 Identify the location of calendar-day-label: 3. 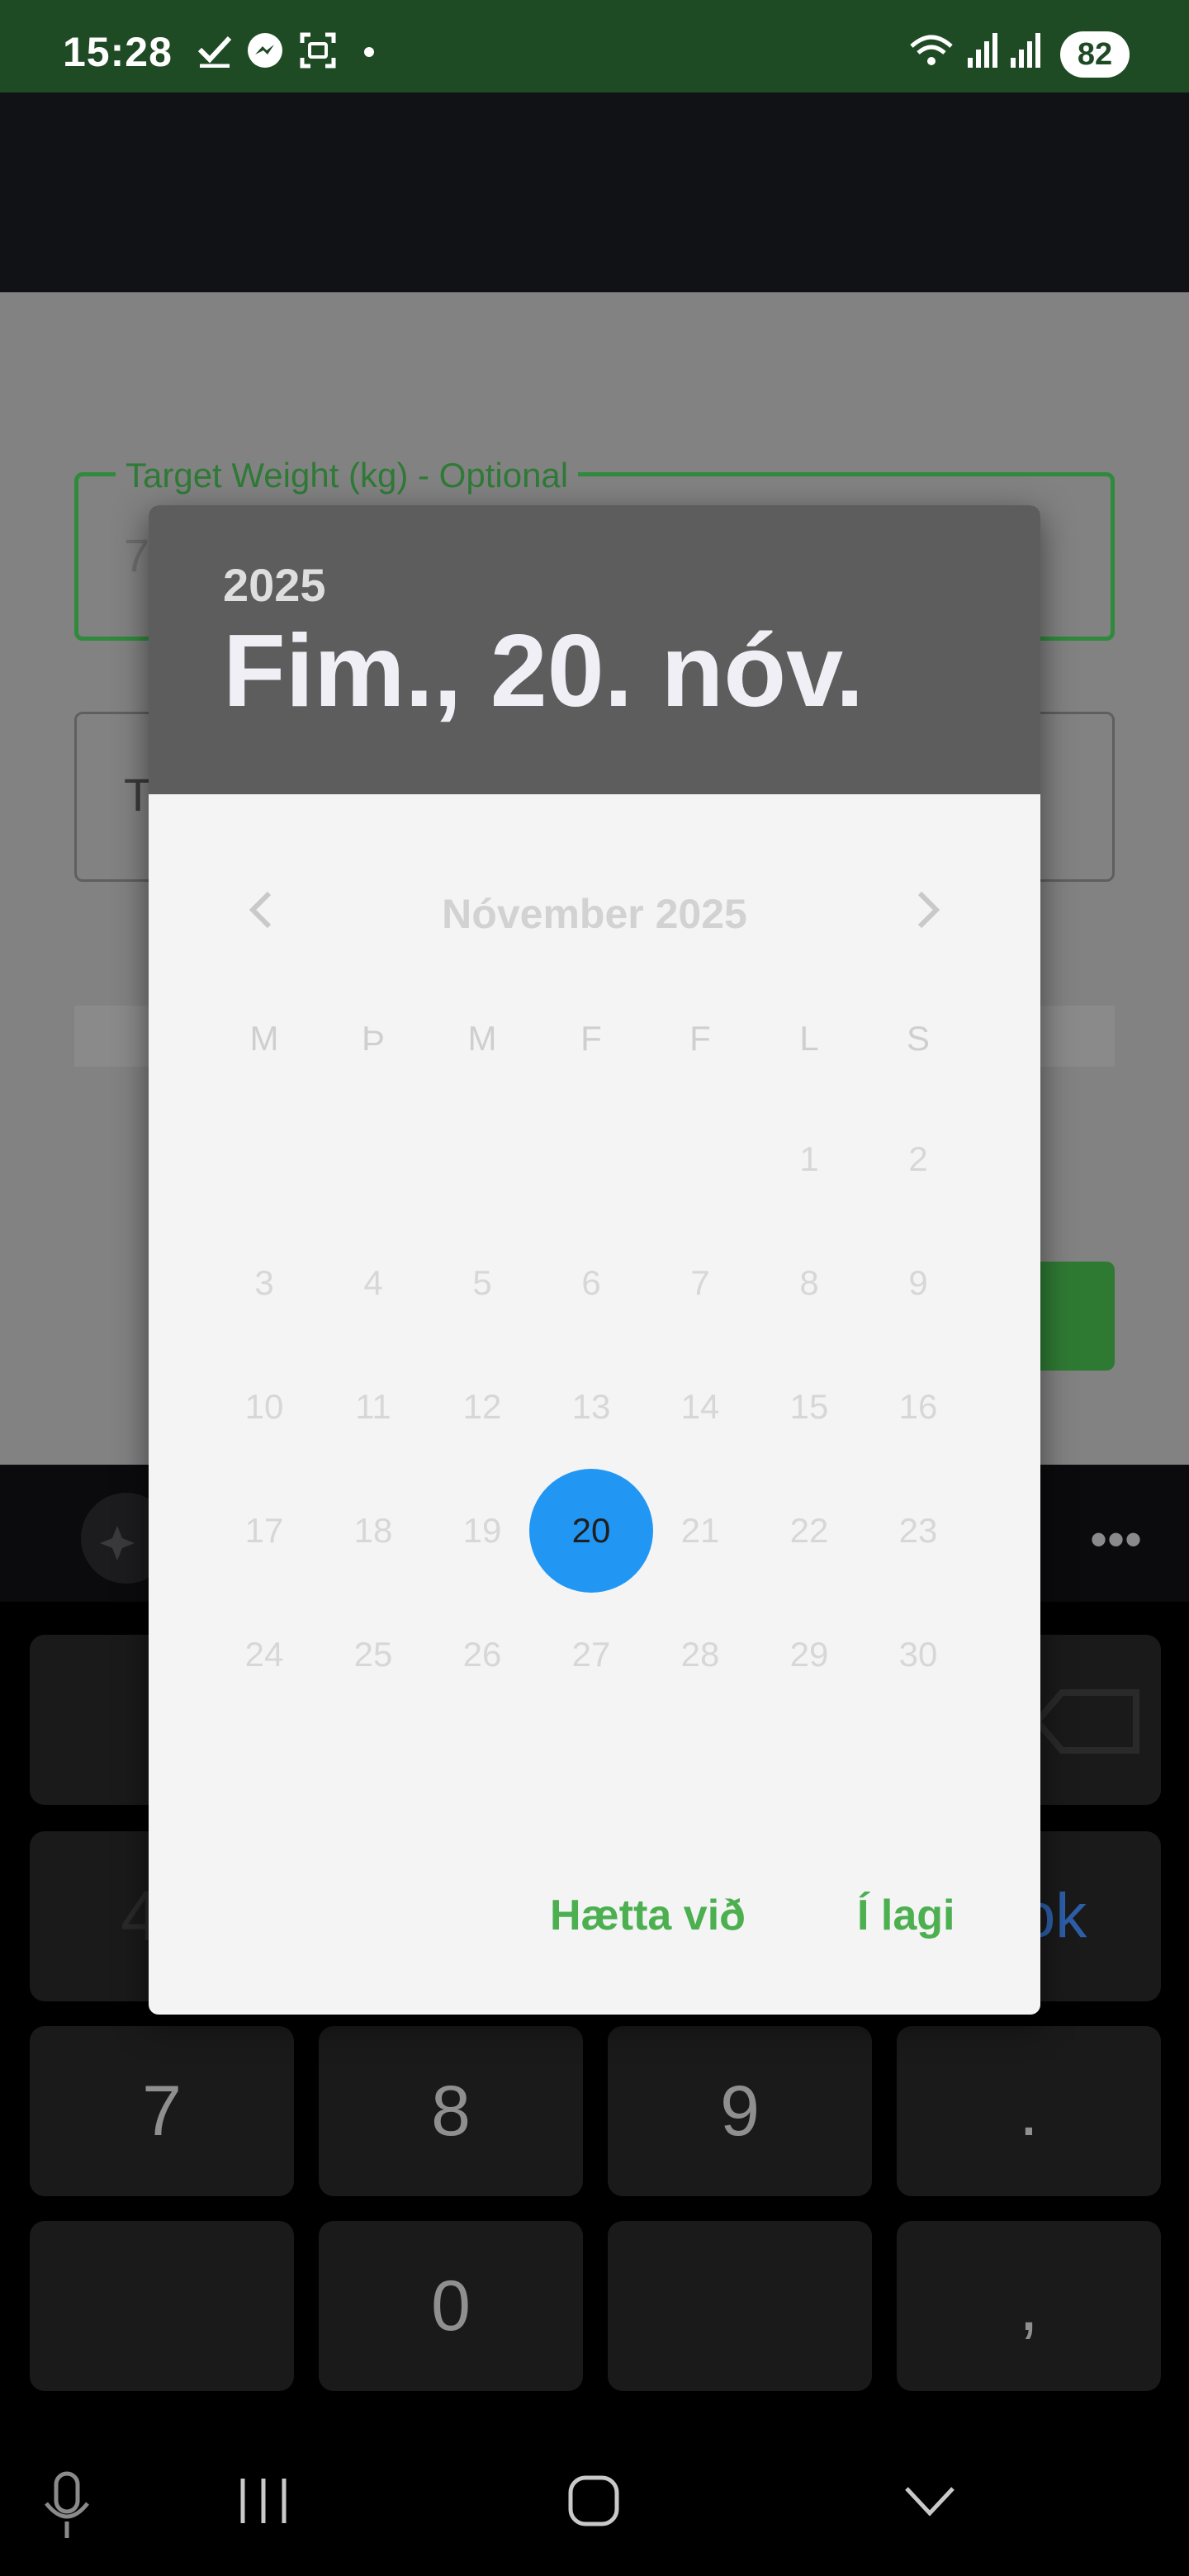
(264, 1282).